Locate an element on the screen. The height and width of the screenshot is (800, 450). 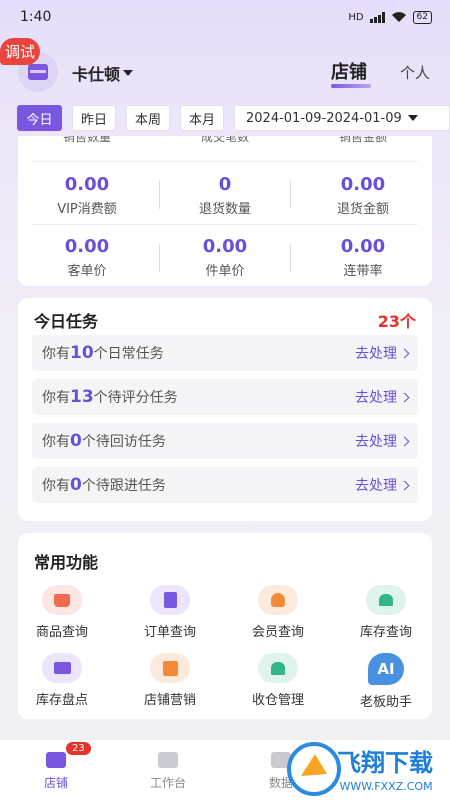
gift-icon is located at coordinates (170, 668).